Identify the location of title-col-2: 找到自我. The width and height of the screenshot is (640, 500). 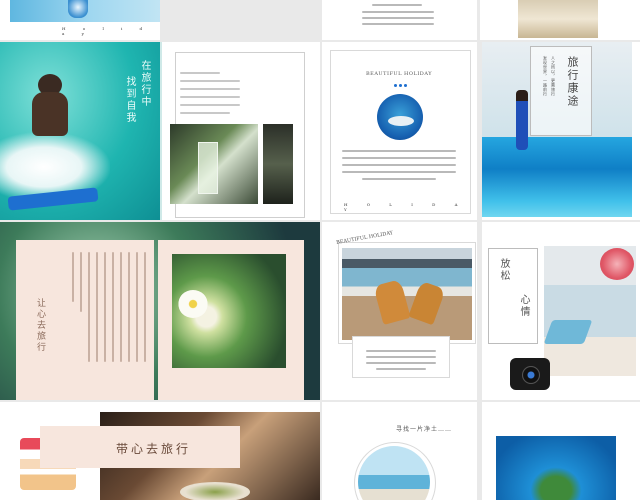
(129, 100).